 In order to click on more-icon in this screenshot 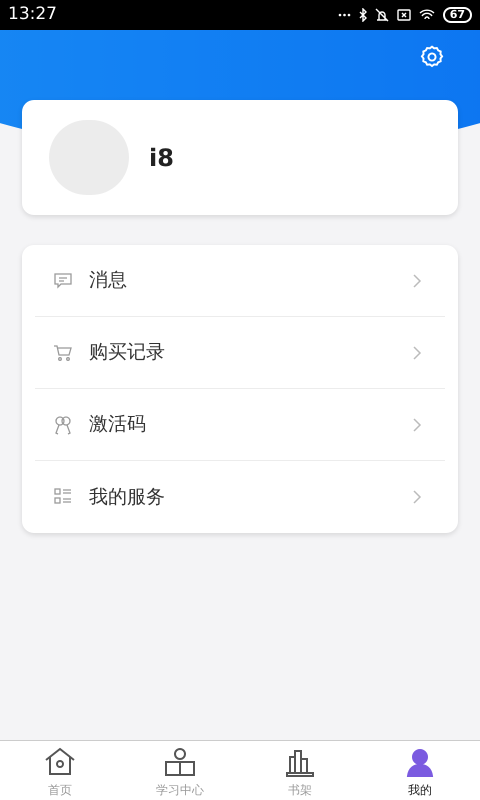, I will do `click(344, 15)`.